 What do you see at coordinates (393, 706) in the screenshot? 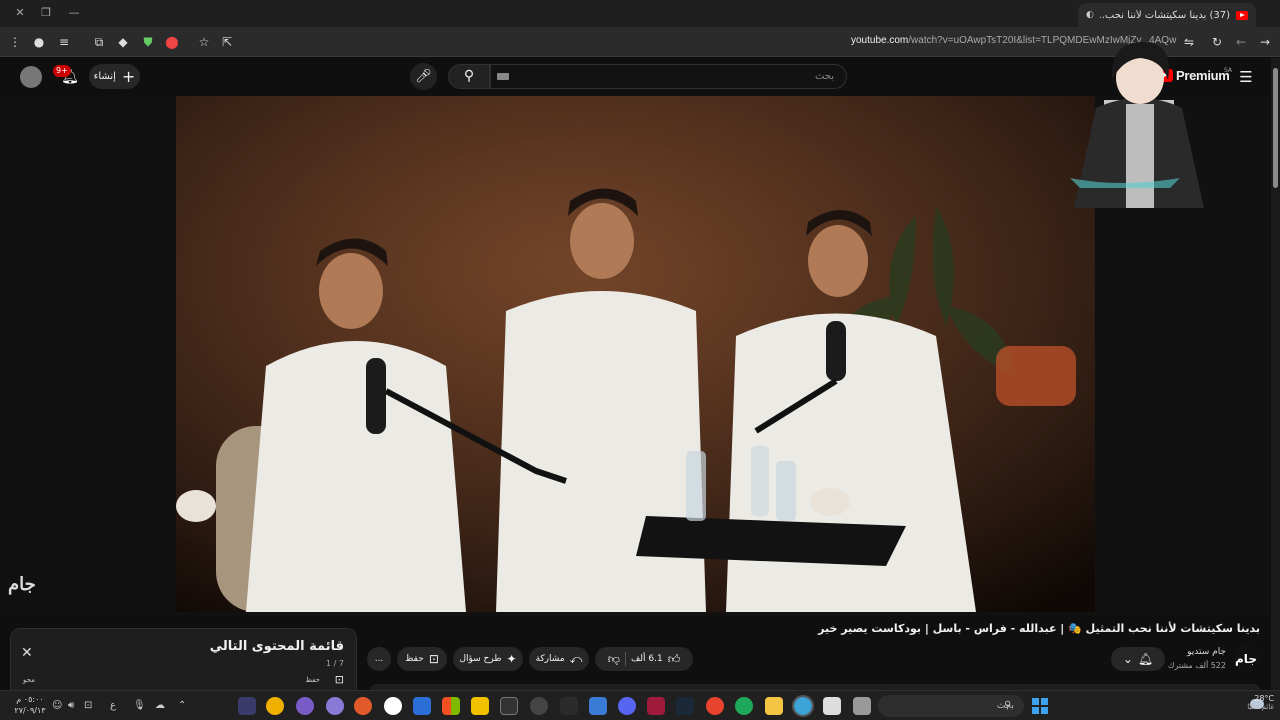
I see `app-white-icon` at bounding box center [393, 706].